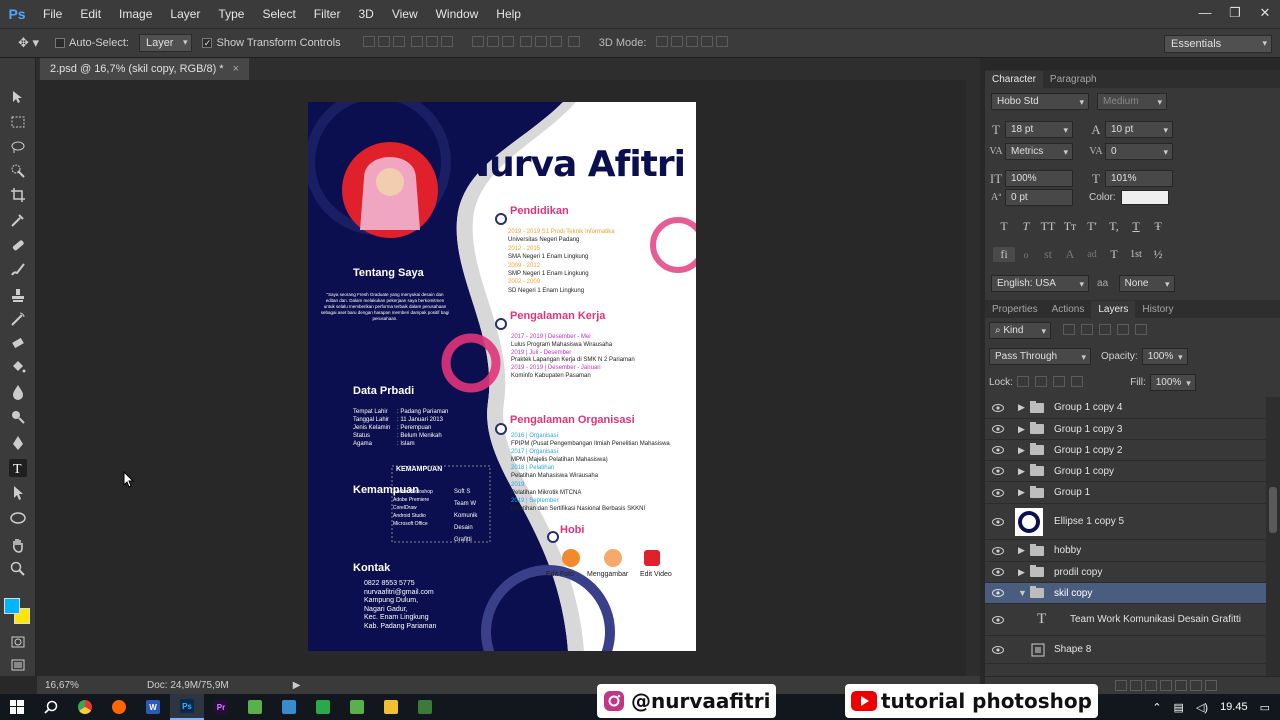 This screenshot has height=720, width=1280. I want to click on marquee-tool-icon, so click(18, 122).